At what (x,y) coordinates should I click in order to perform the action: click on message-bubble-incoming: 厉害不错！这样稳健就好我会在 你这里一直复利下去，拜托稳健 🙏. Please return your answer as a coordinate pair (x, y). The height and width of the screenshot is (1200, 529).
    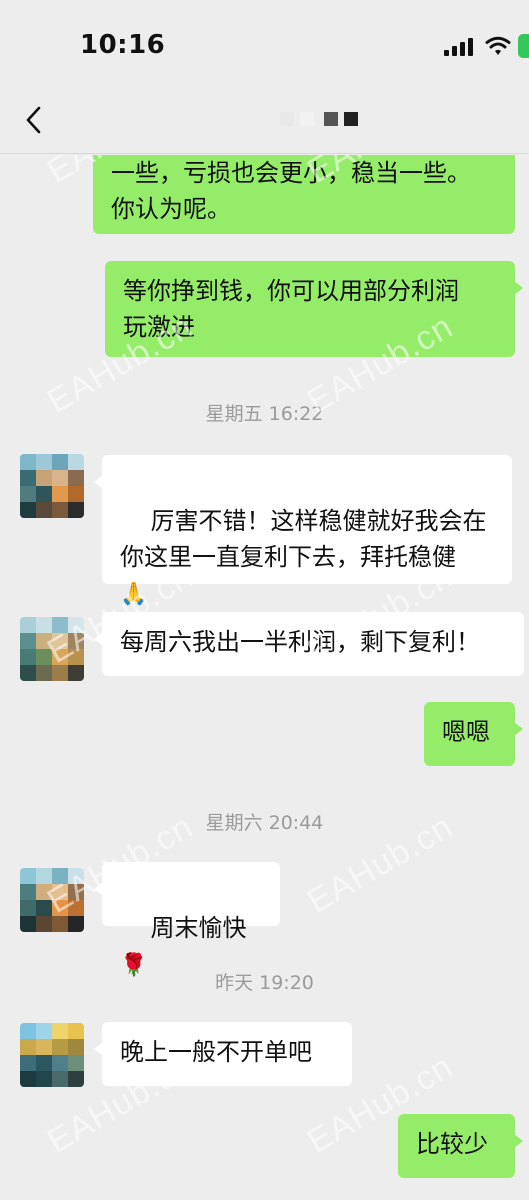
    Looking at the image, I should click on (303, 531).